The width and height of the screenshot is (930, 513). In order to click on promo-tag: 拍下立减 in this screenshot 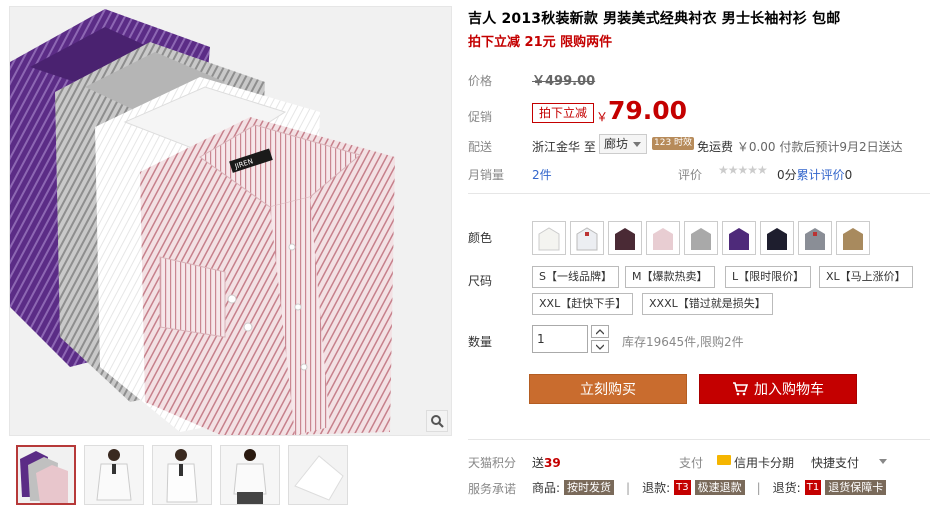, I will do `click(563, 113)`.